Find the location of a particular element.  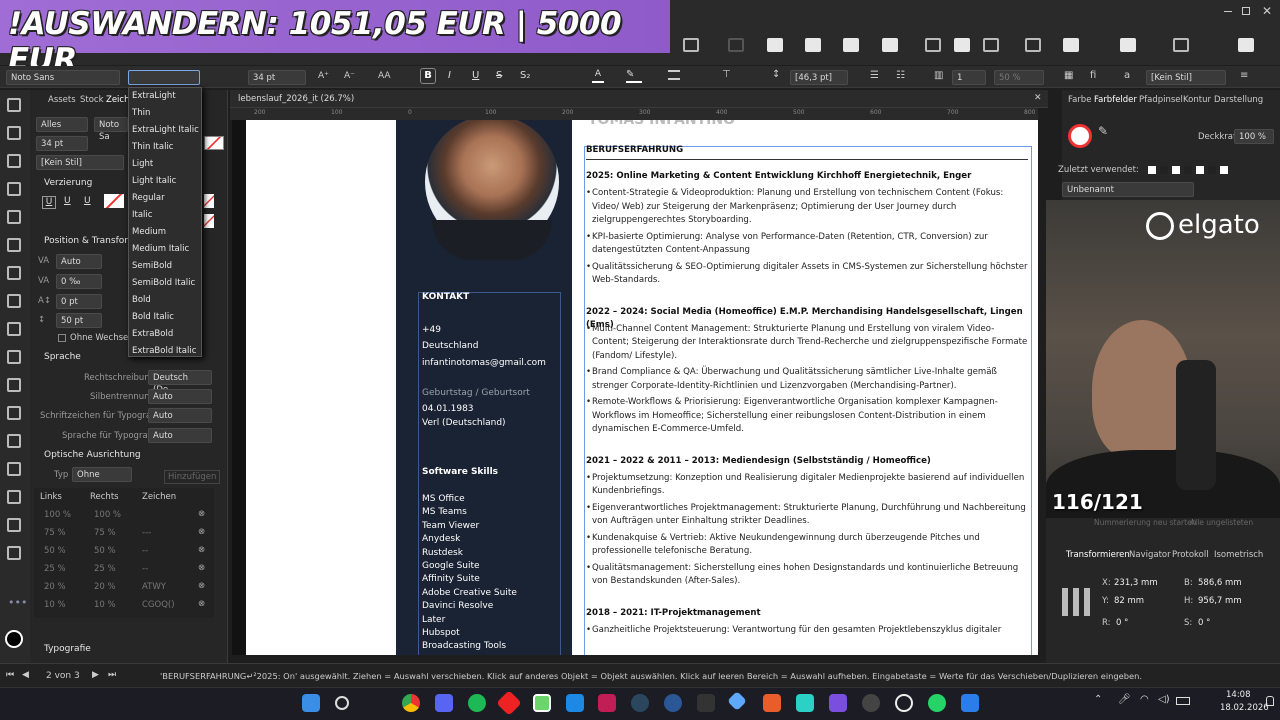

vscode-icon is located at coordinates (575, 703).